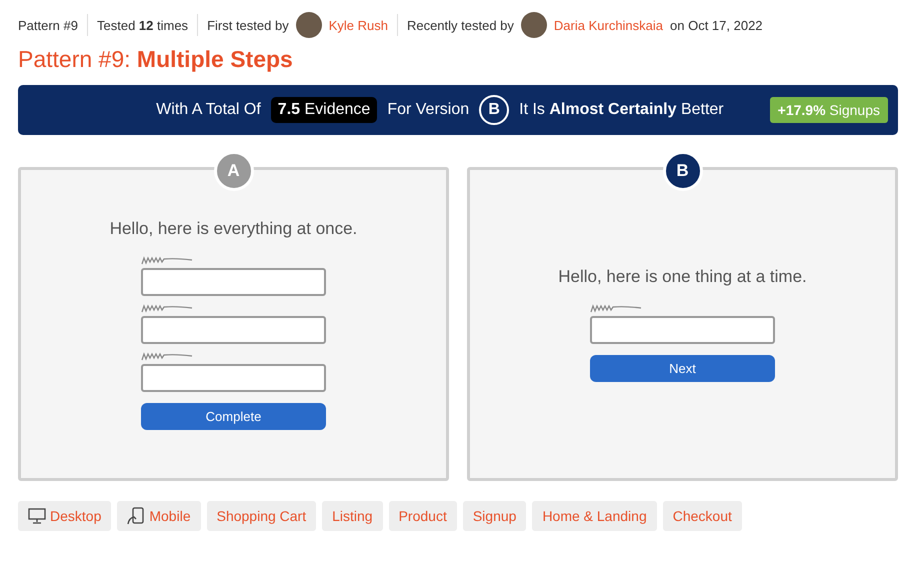 The width and height of the screenshot is (917, 563). Describe the element at coordinates (37, 516) in the screenshot. I see `monitor-icon` at that location.